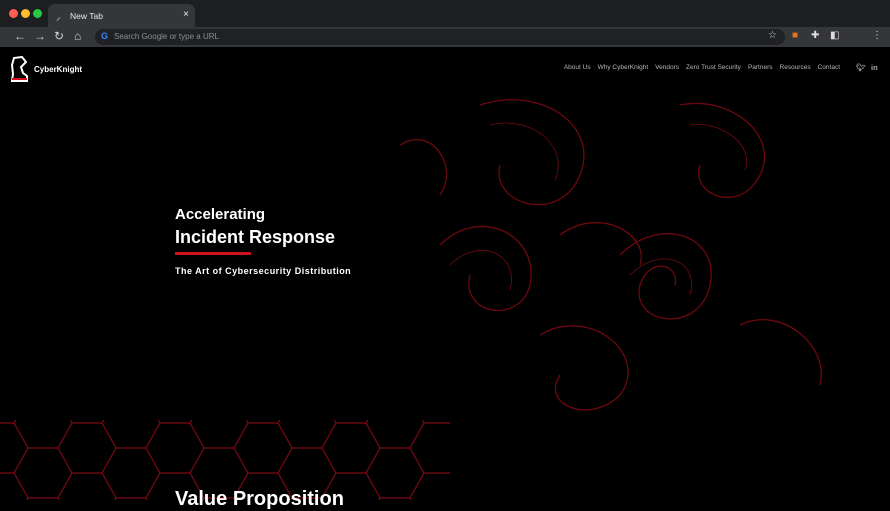 The width and height of the screenshot is (890, 511). I want to click on nav-about-us: About Us, so click(577, 67).